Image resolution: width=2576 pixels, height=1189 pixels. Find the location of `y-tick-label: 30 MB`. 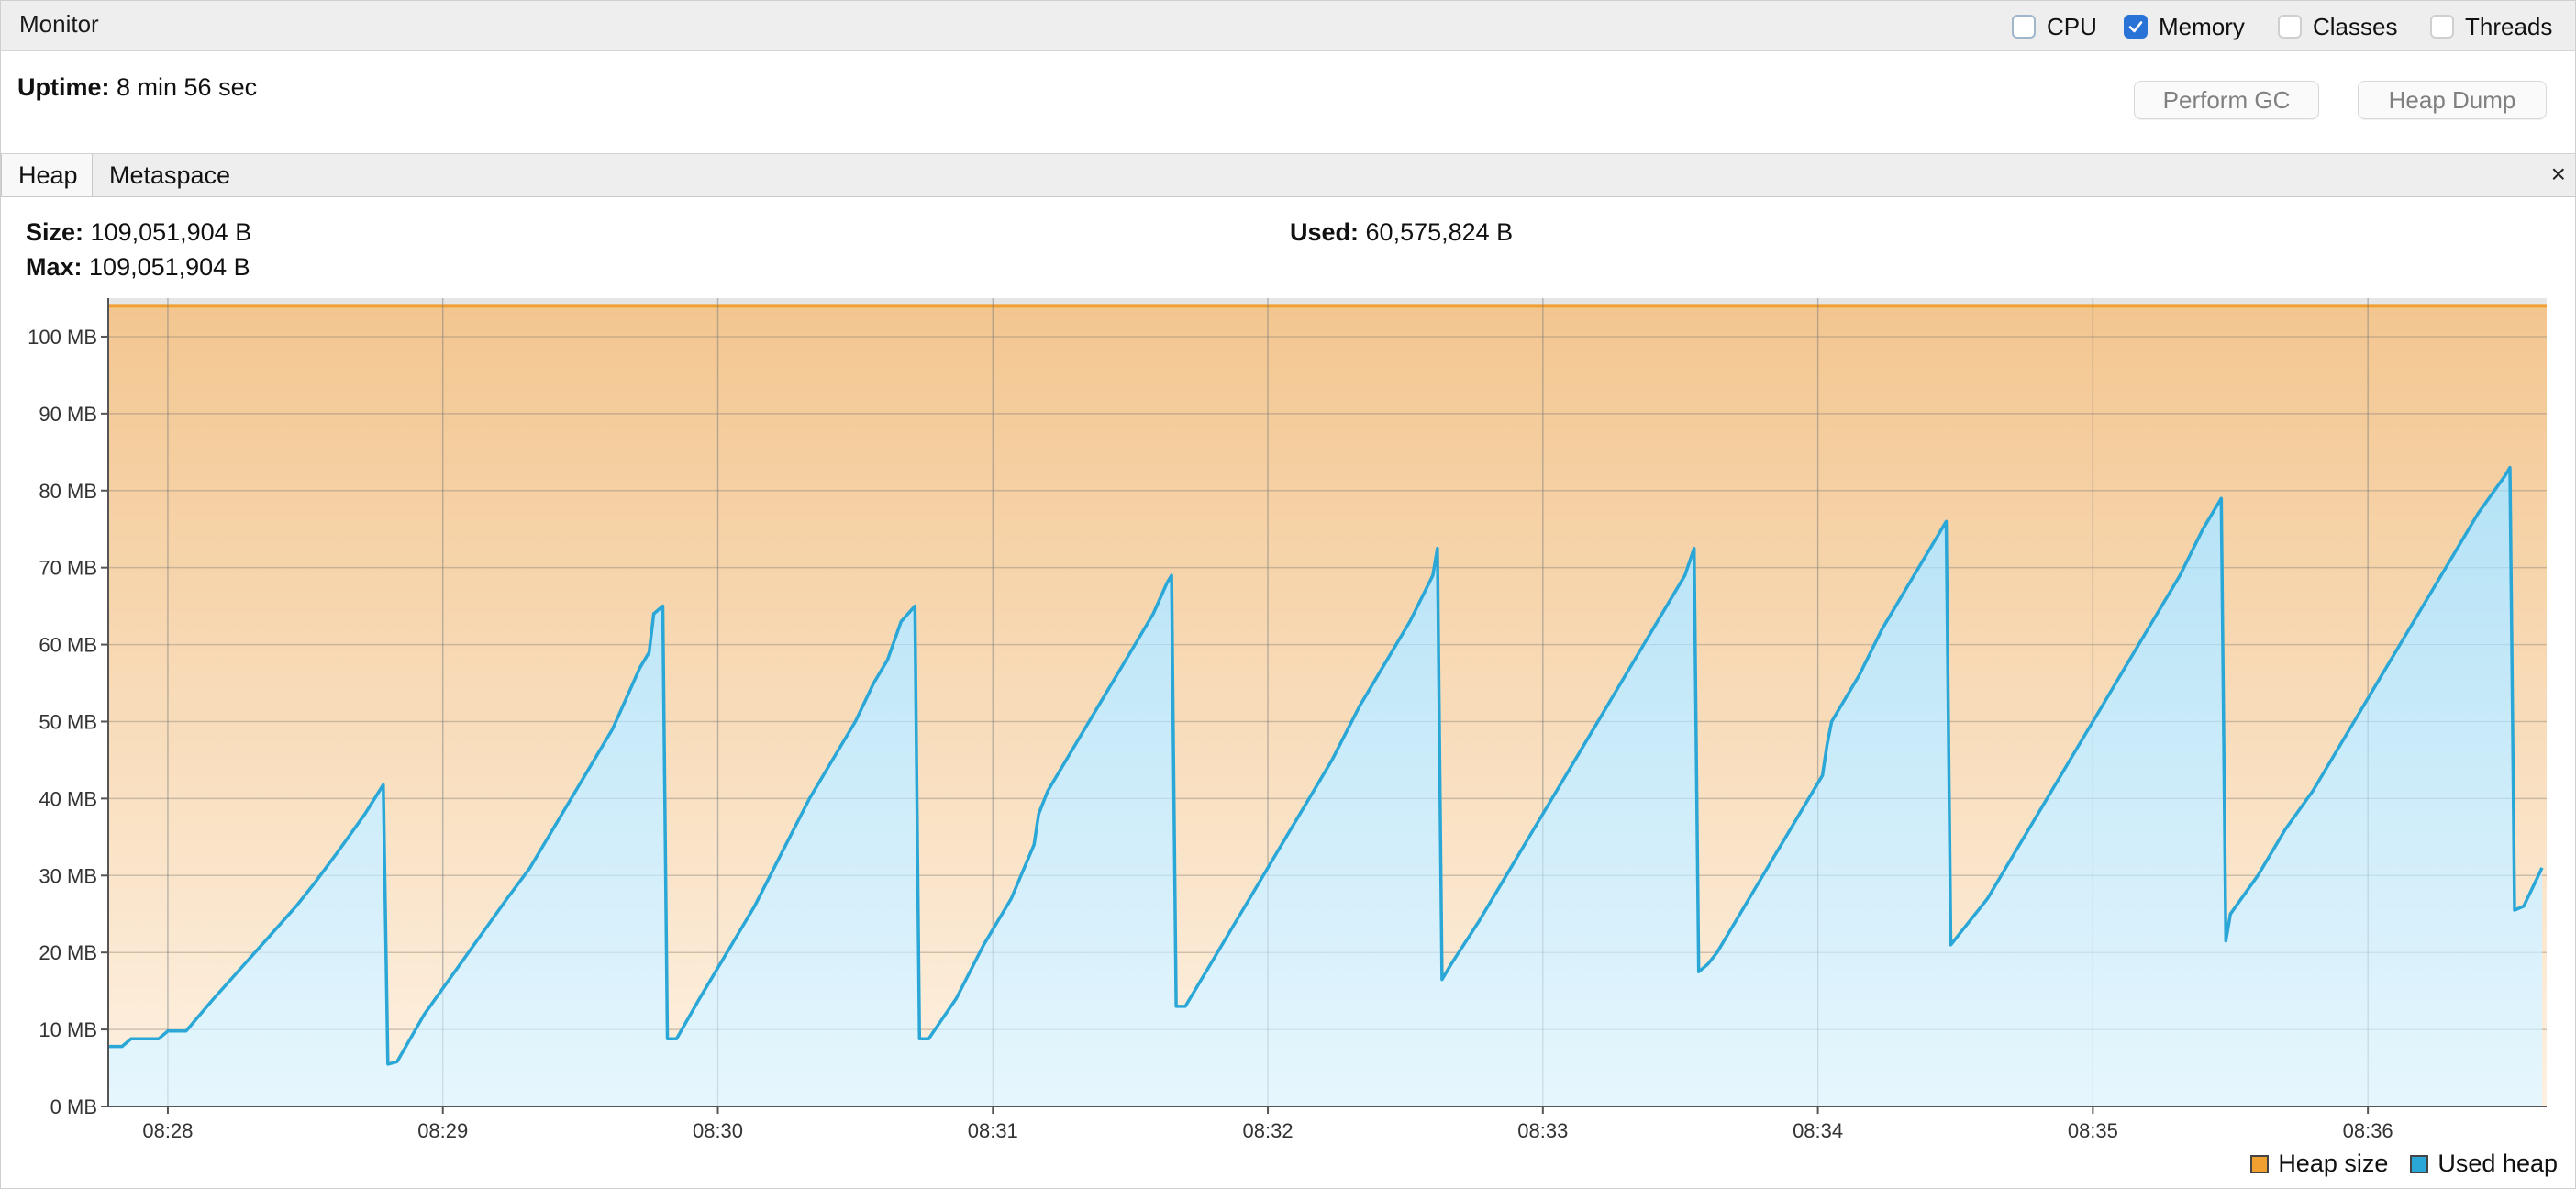

y-tick-label: 30 MB is located at coordinates (68, 875).